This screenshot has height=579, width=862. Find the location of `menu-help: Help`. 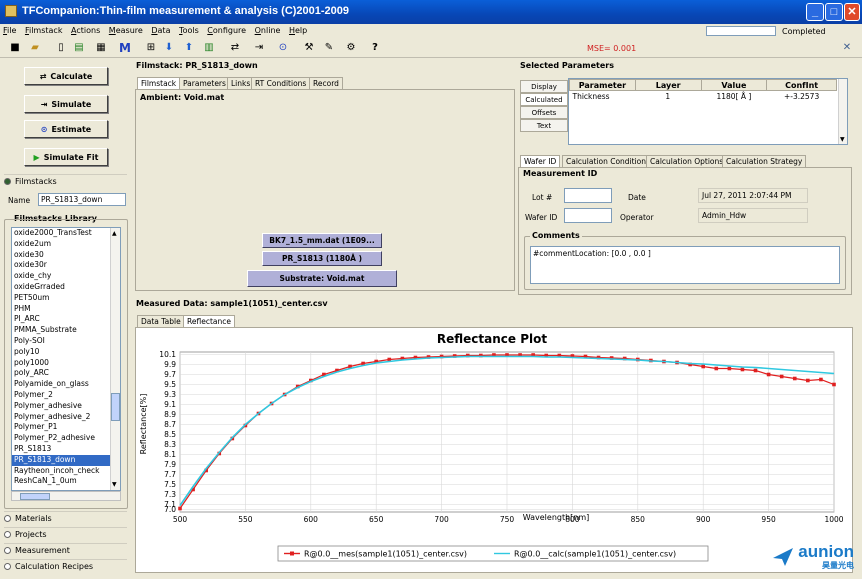

menu-help: Help is located at coordinates (298, 30).